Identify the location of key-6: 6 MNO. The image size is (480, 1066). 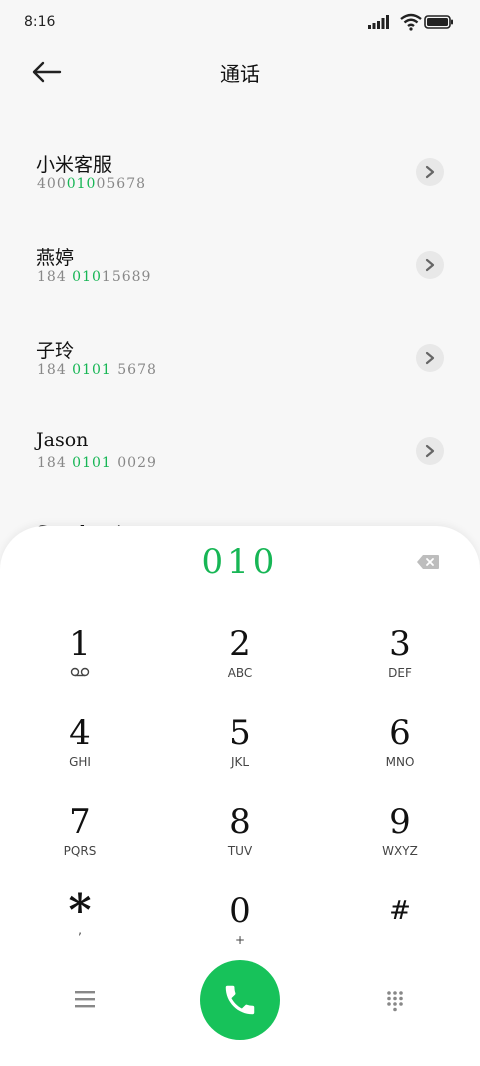
(400, 755).